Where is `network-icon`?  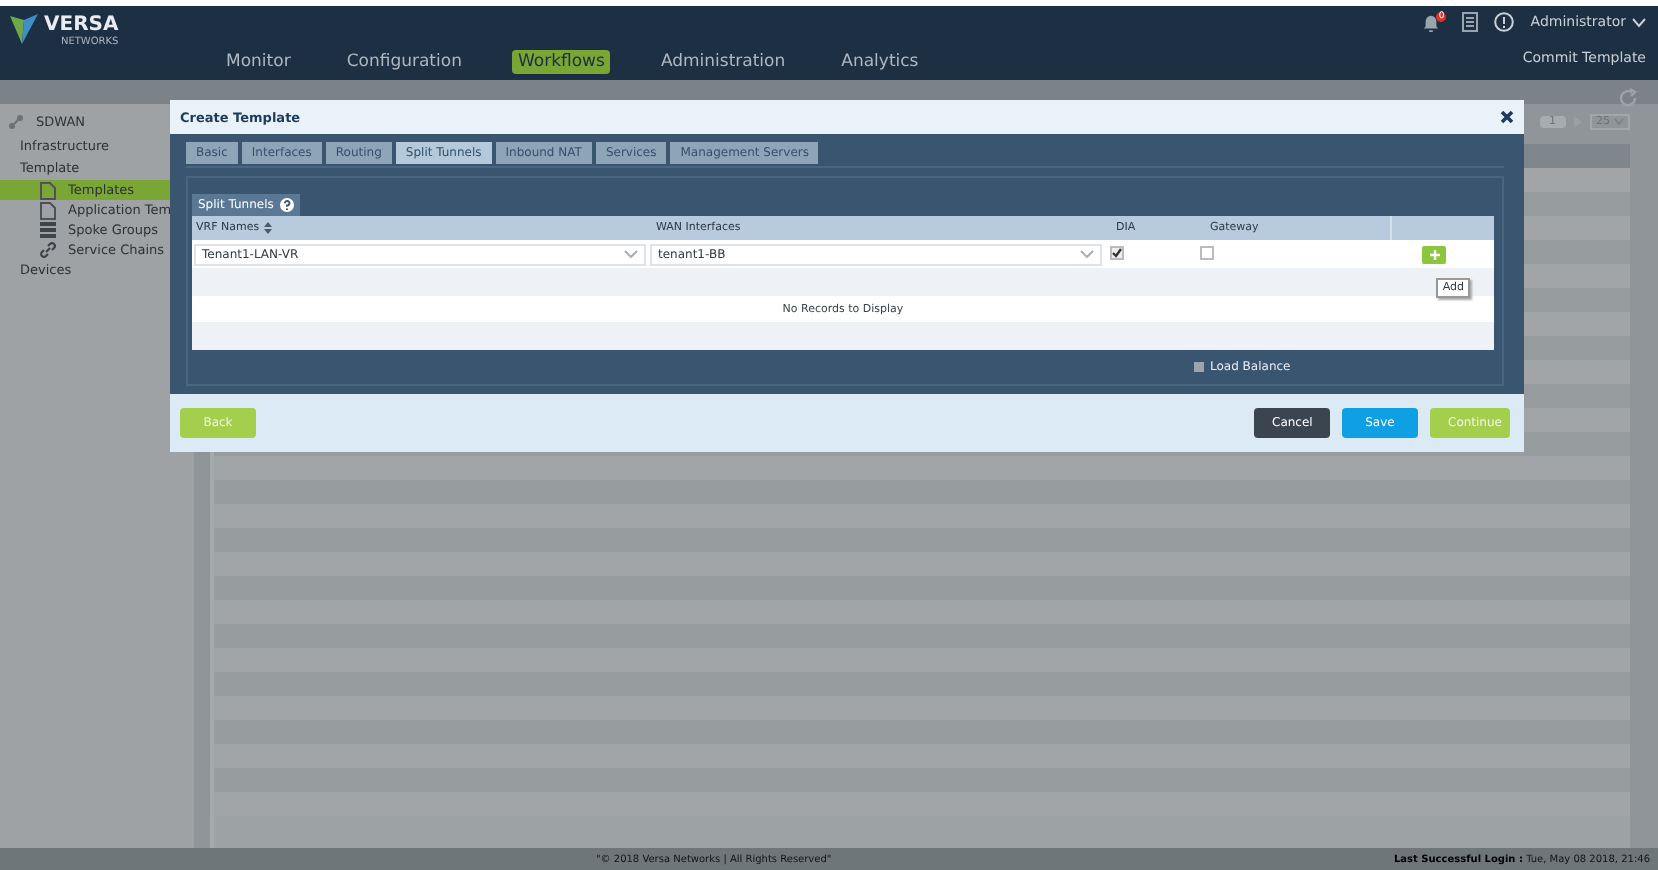 network-icon is located at coordinates (16, 122).